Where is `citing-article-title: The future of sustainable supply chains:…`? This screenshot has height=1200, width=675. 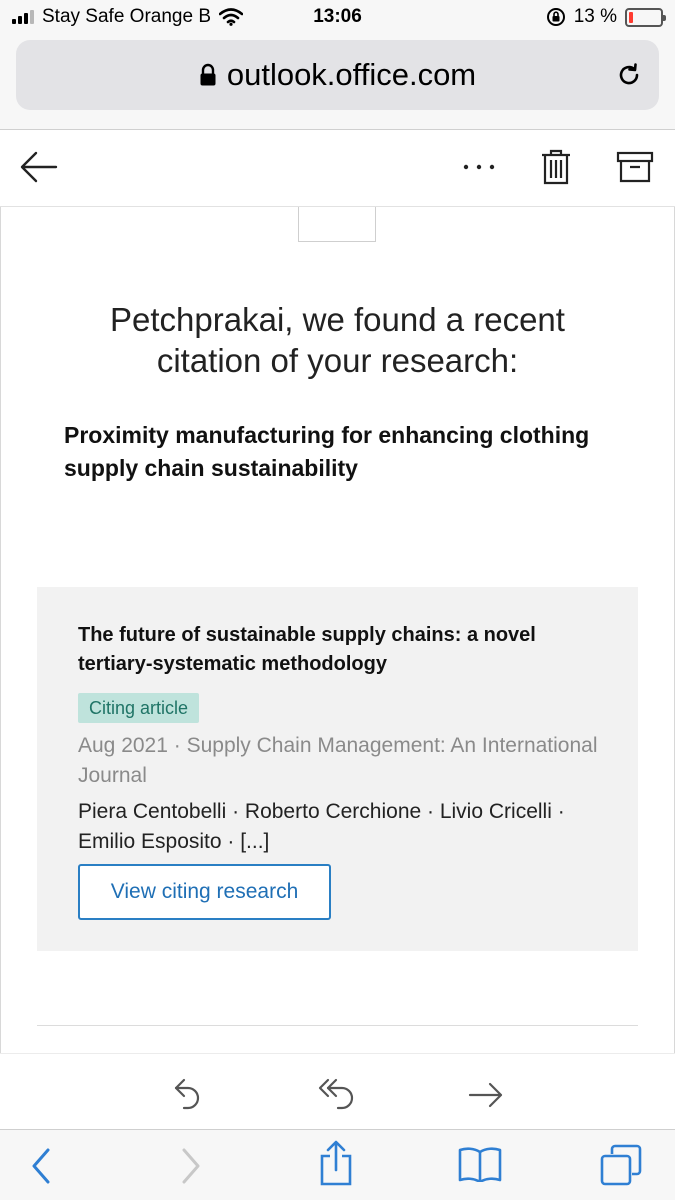 citing-article-title: The future of sustainable supply chains:… is located at coordinates (338, 650).